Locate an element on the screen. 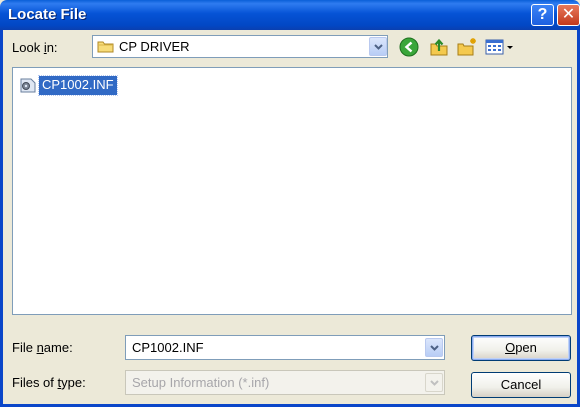 This screenshot has width=580, height=407. open-button: Open is located at coordinates (521, 348).